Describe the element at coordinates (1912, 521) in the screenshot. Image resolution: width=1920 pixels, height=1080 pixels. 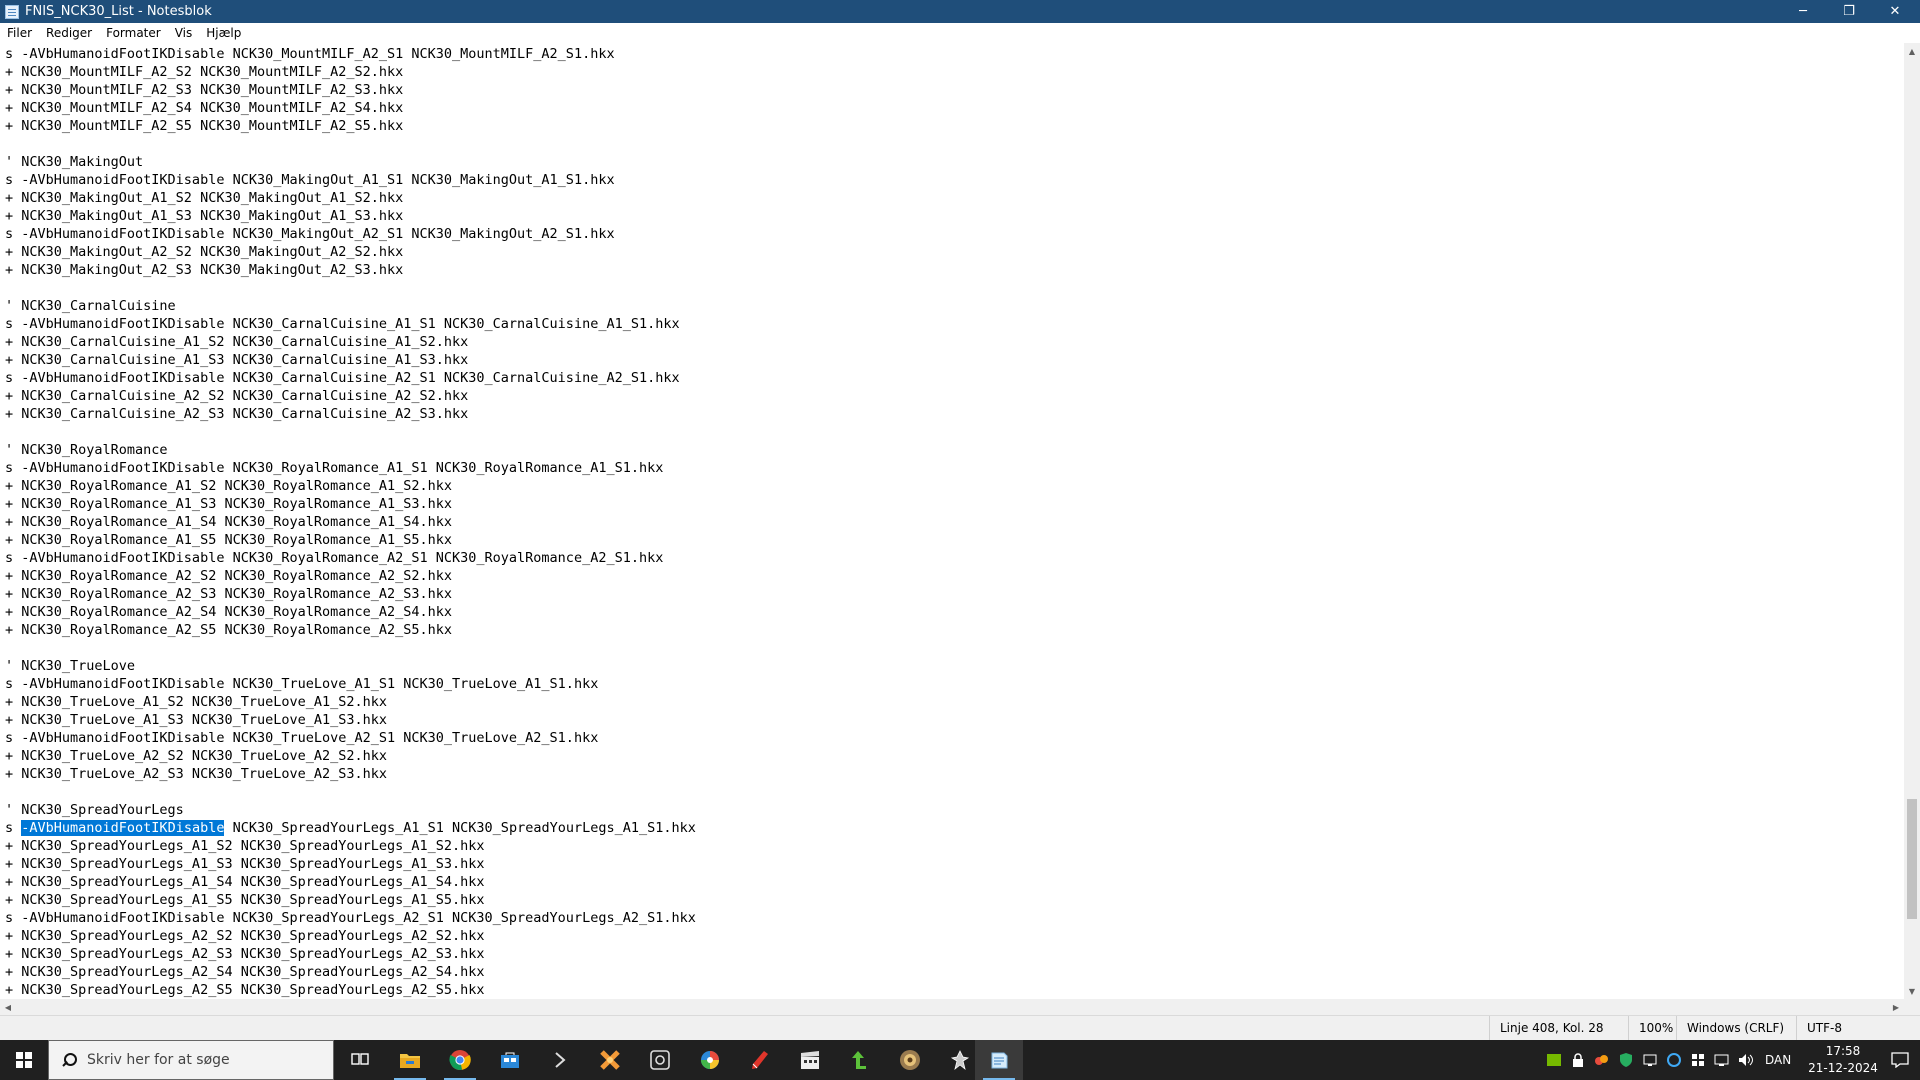
I see `vertical-scrollbar: ▲ ▼` at that location.